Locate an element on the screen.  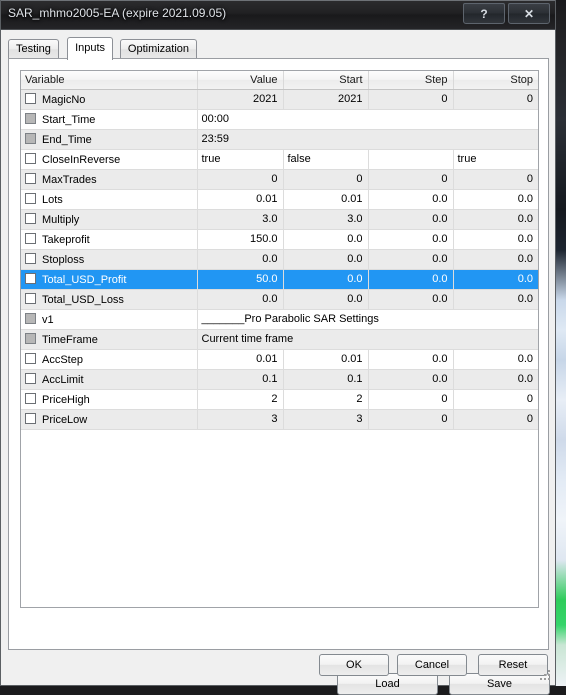
cell-value: true is located at coordinates (240, 159).